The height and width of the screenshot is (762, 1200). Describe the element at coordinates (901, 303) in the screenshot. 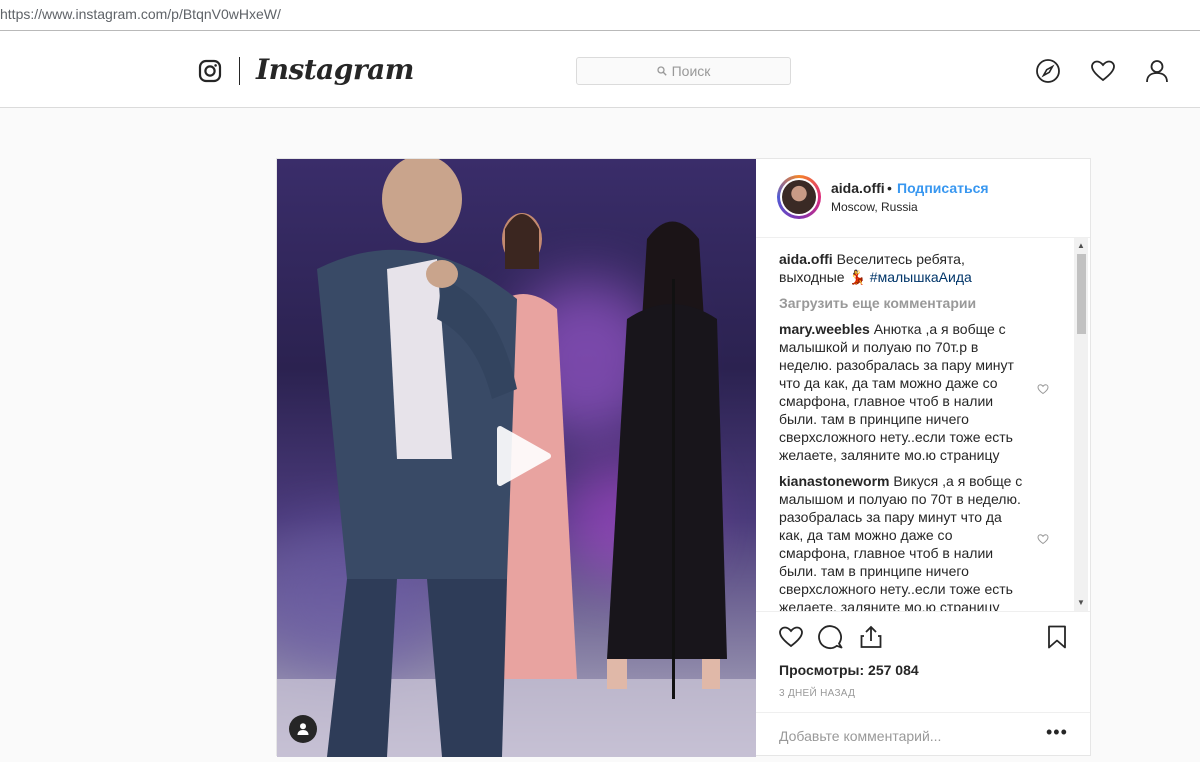

I see `load-more-comments-button: Загрузить еще комментарии` at that location.